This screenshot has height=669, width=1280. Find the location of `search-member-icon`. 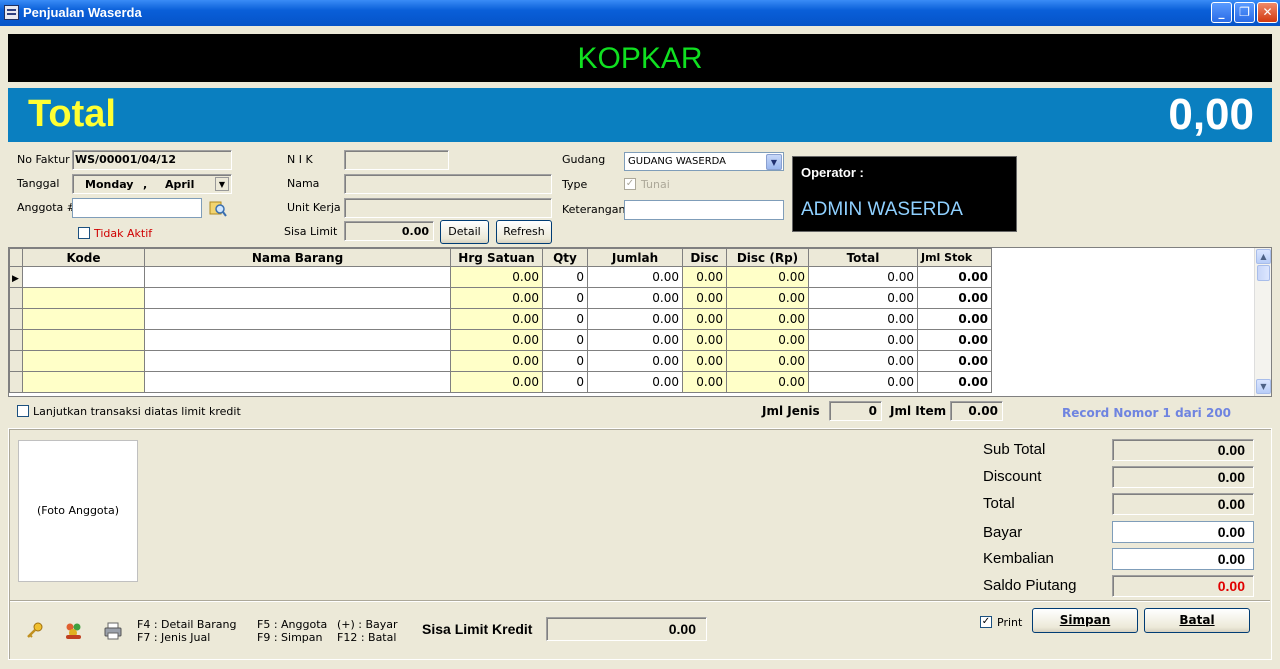

search-member-icon is located at coordinates (218, 208).